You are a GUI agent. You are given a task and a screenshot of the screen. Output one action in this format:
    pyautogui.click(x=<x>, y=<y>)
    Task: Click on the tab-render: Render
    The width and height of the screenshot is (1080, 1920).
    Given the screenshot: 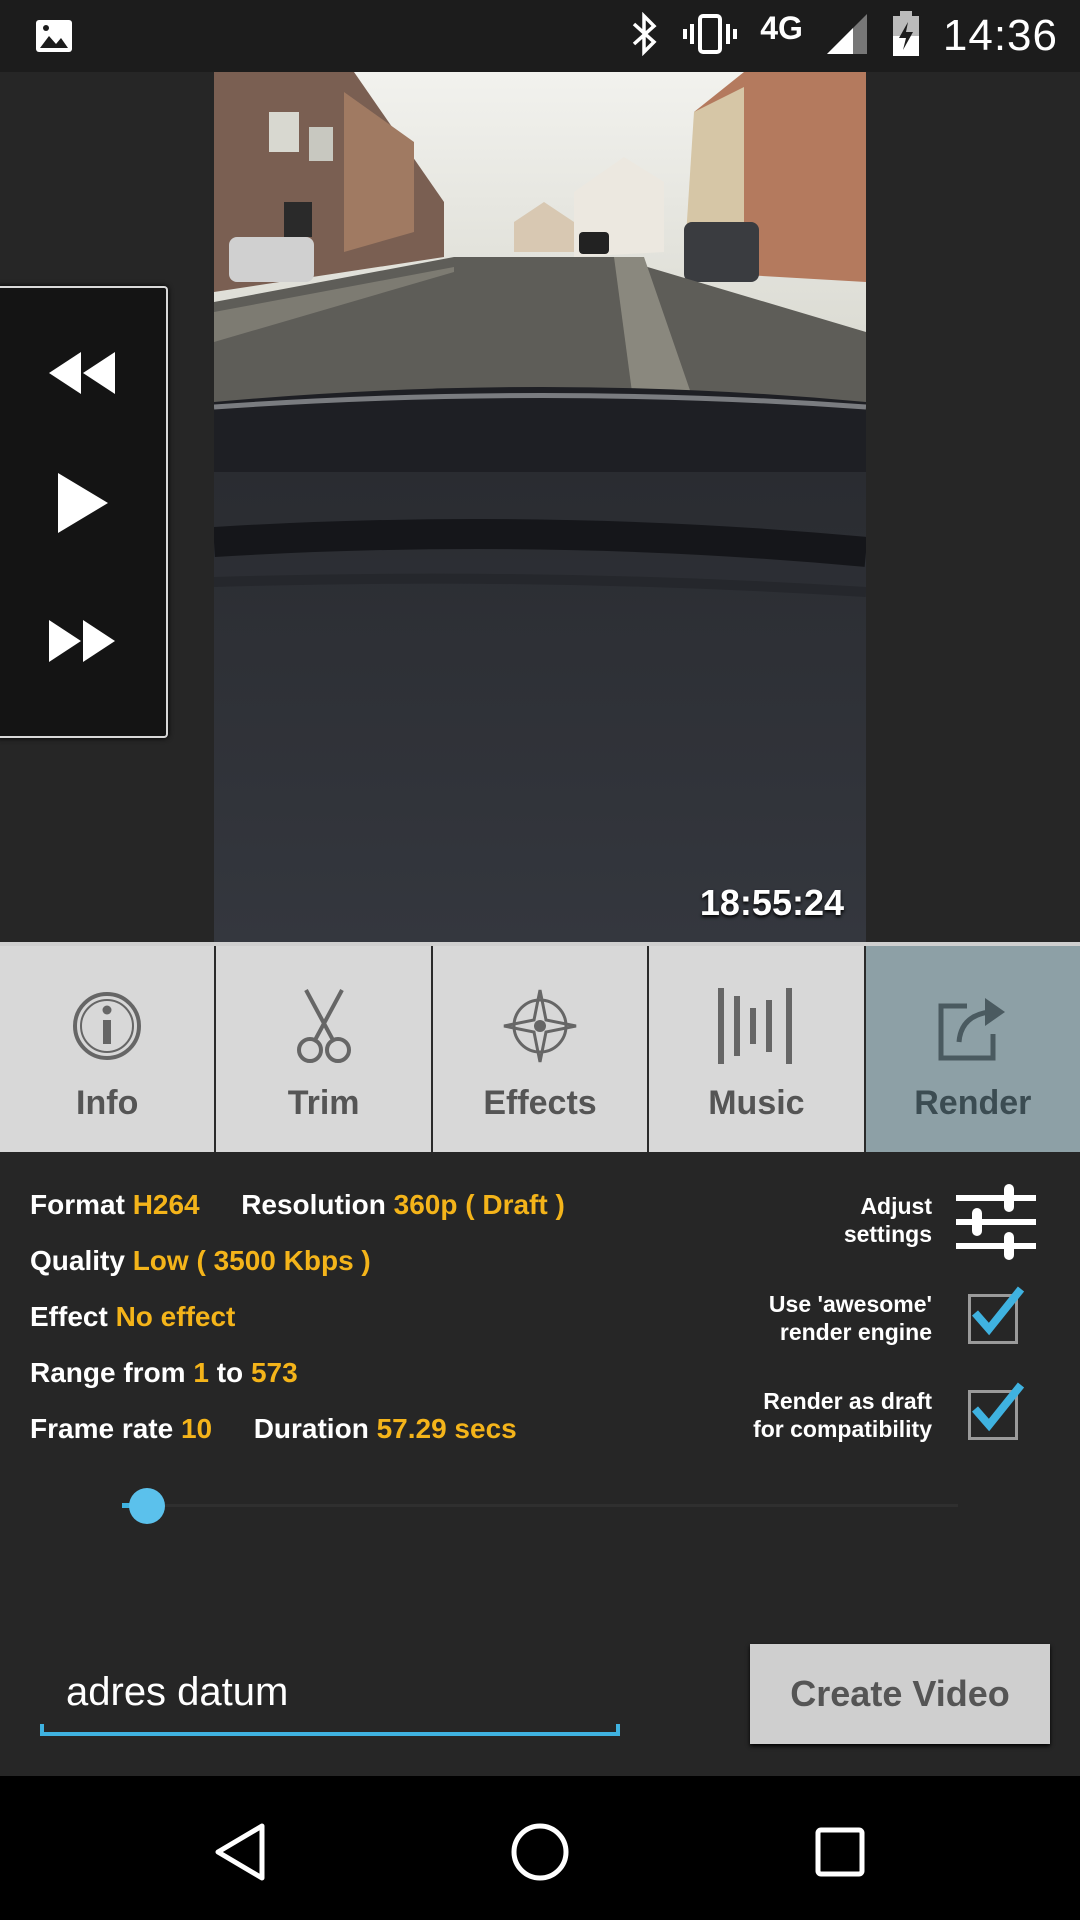 What is the action you would take?
    pyautogui.click(x=972, y=1049)
    